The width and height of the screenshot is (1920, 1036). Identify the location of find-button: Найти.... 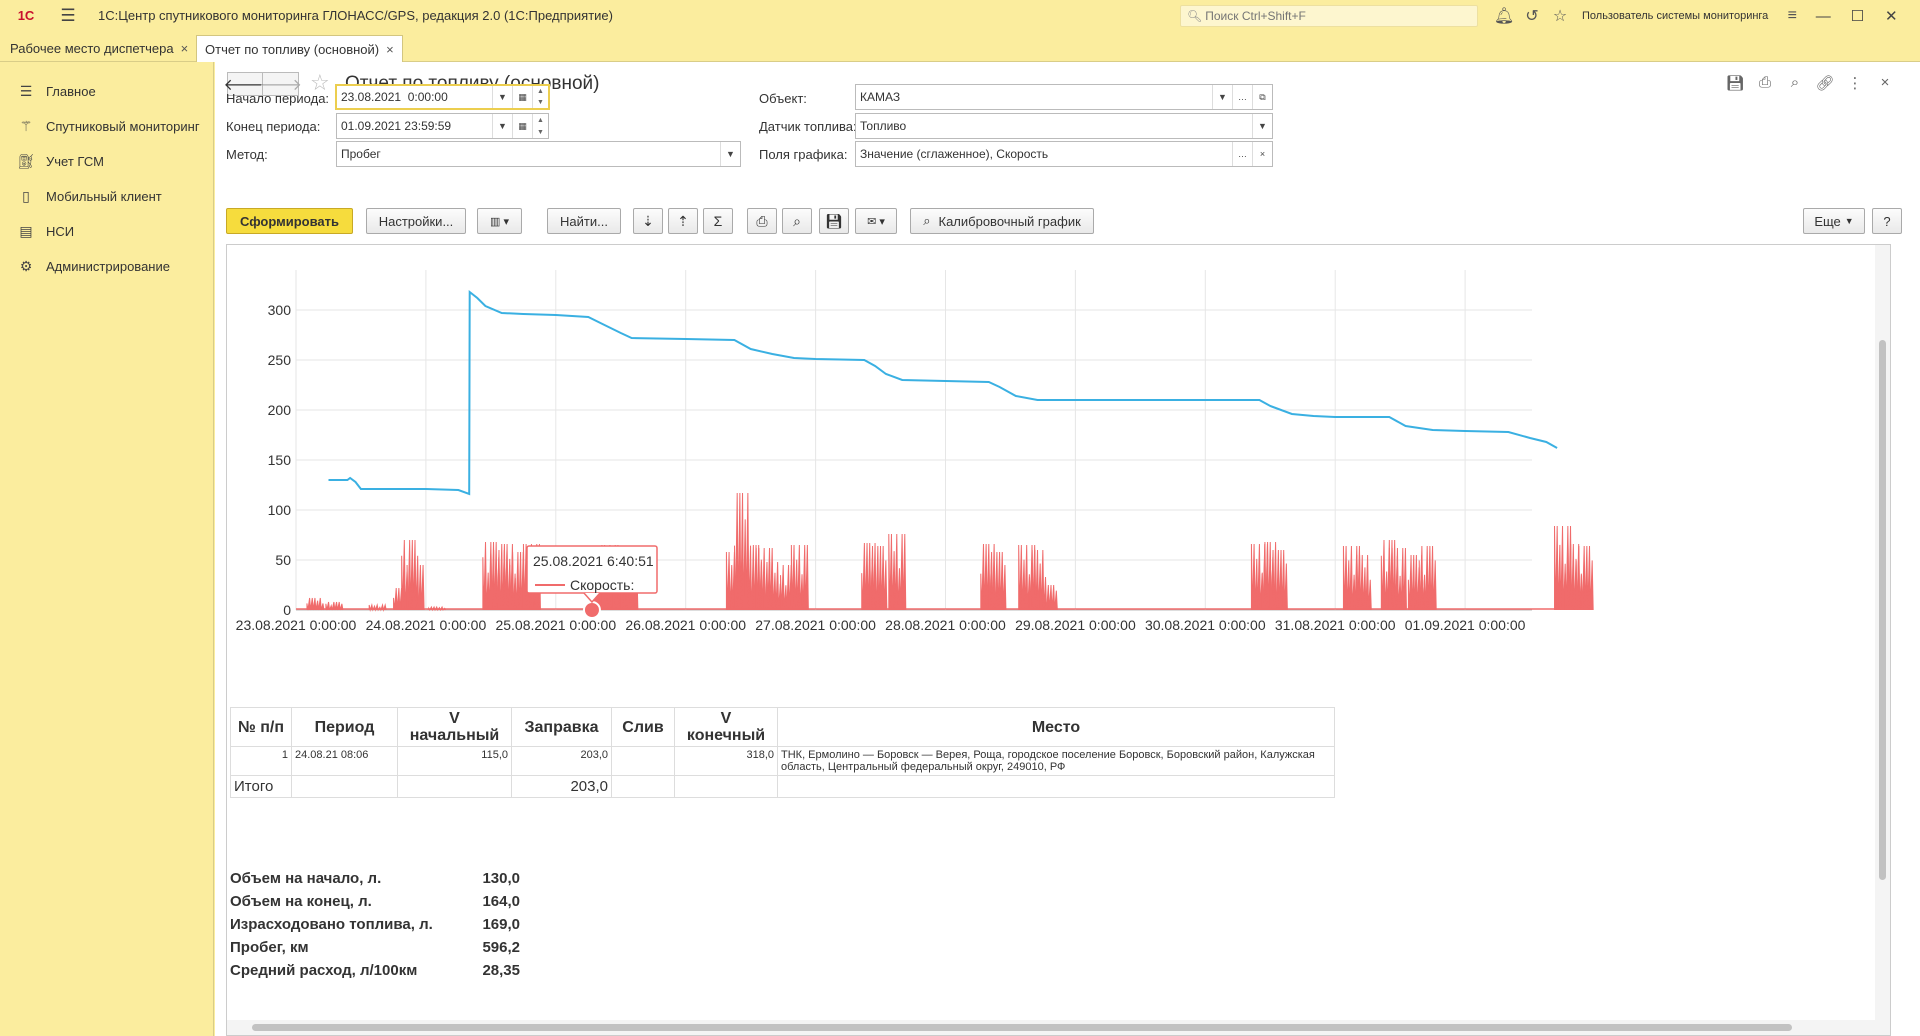
(584, 221).